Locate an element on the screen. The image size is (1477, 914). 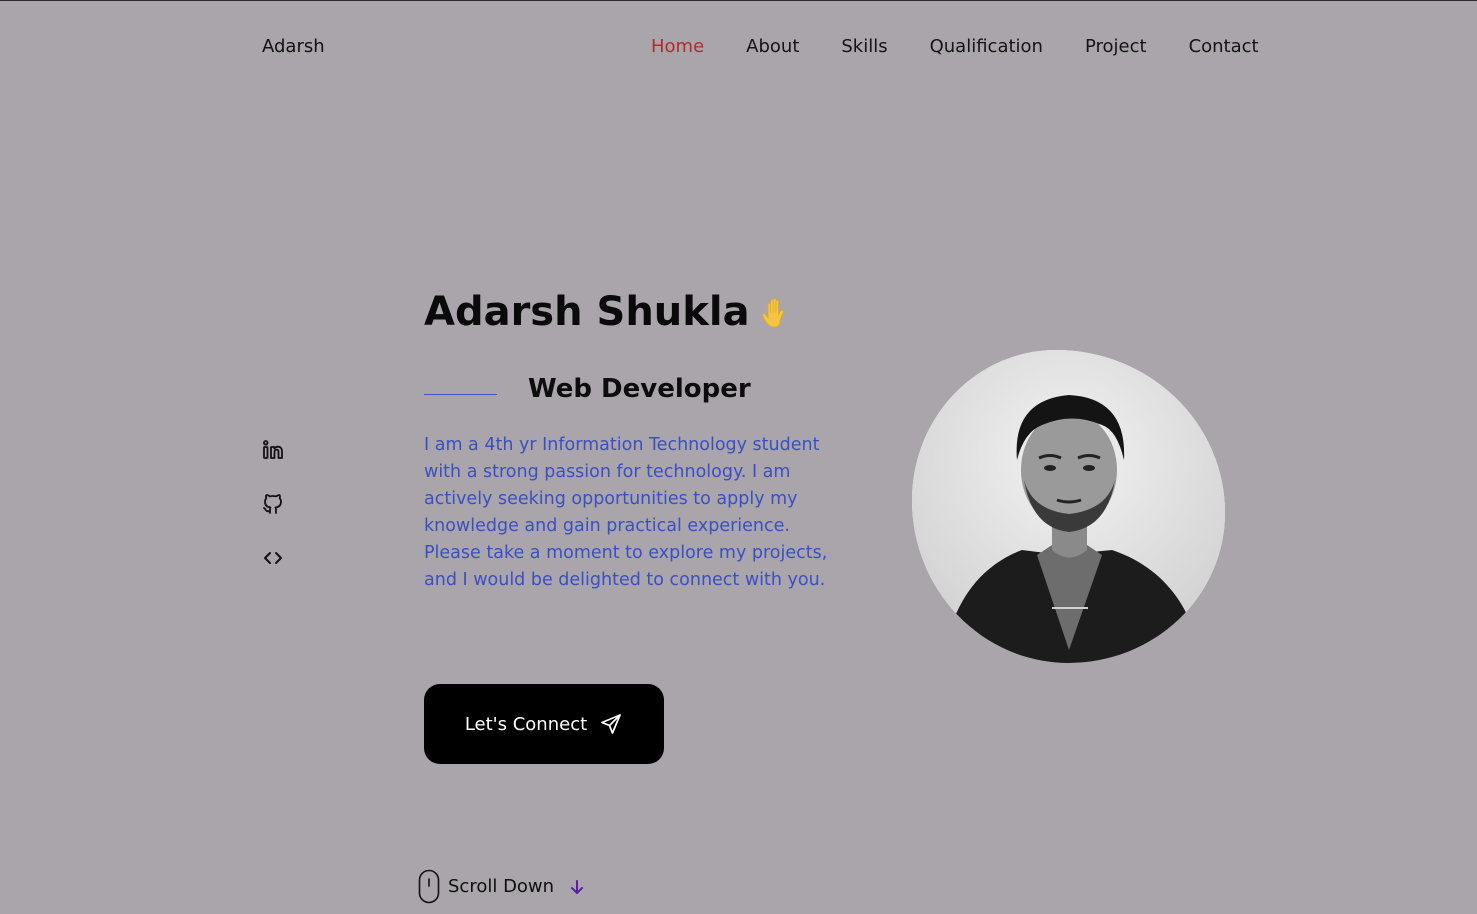
arrow-down-icon is located at coordinates (577, 886).